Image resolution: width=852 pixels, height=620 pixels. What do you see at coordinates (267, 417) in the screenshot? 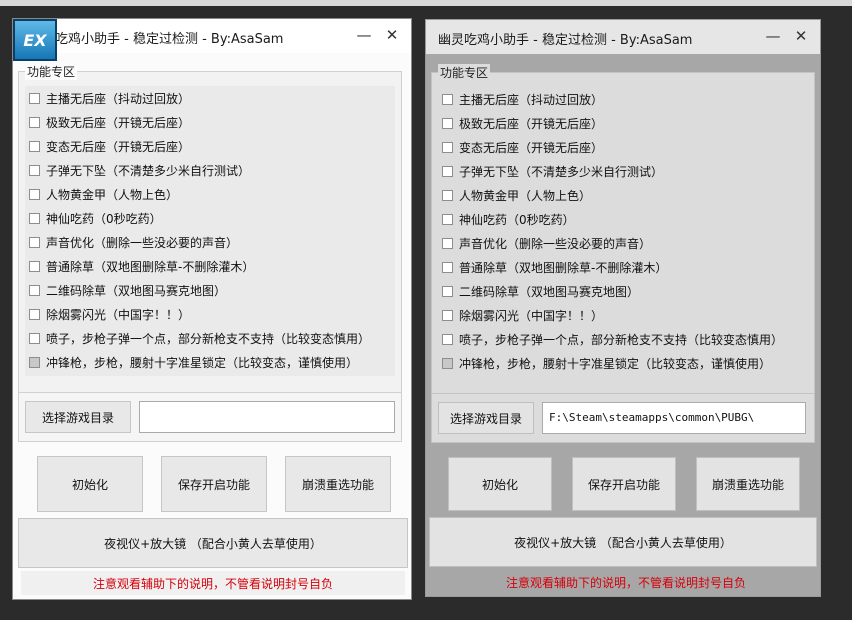
I see `game-dir-input` at bounding box center [267, 417].